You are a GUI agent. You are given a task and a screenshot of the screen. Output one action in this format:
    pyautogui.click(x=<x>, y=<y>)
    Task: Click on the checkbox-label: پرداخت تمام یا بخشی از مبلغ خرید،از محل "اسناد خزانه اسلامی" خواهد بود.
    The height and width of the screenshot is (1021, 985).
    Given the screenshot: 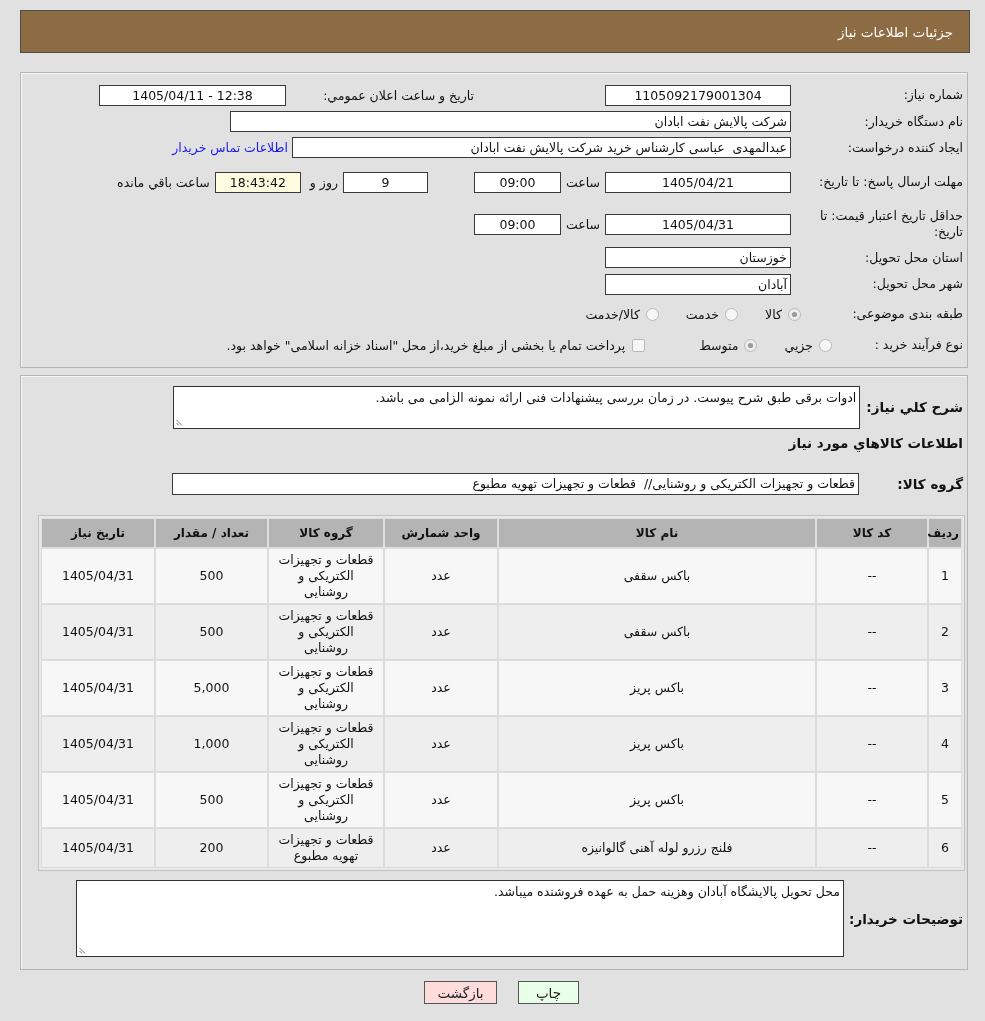 What is the action you would take?
    pyautogui.click(x=426, y=345)
    